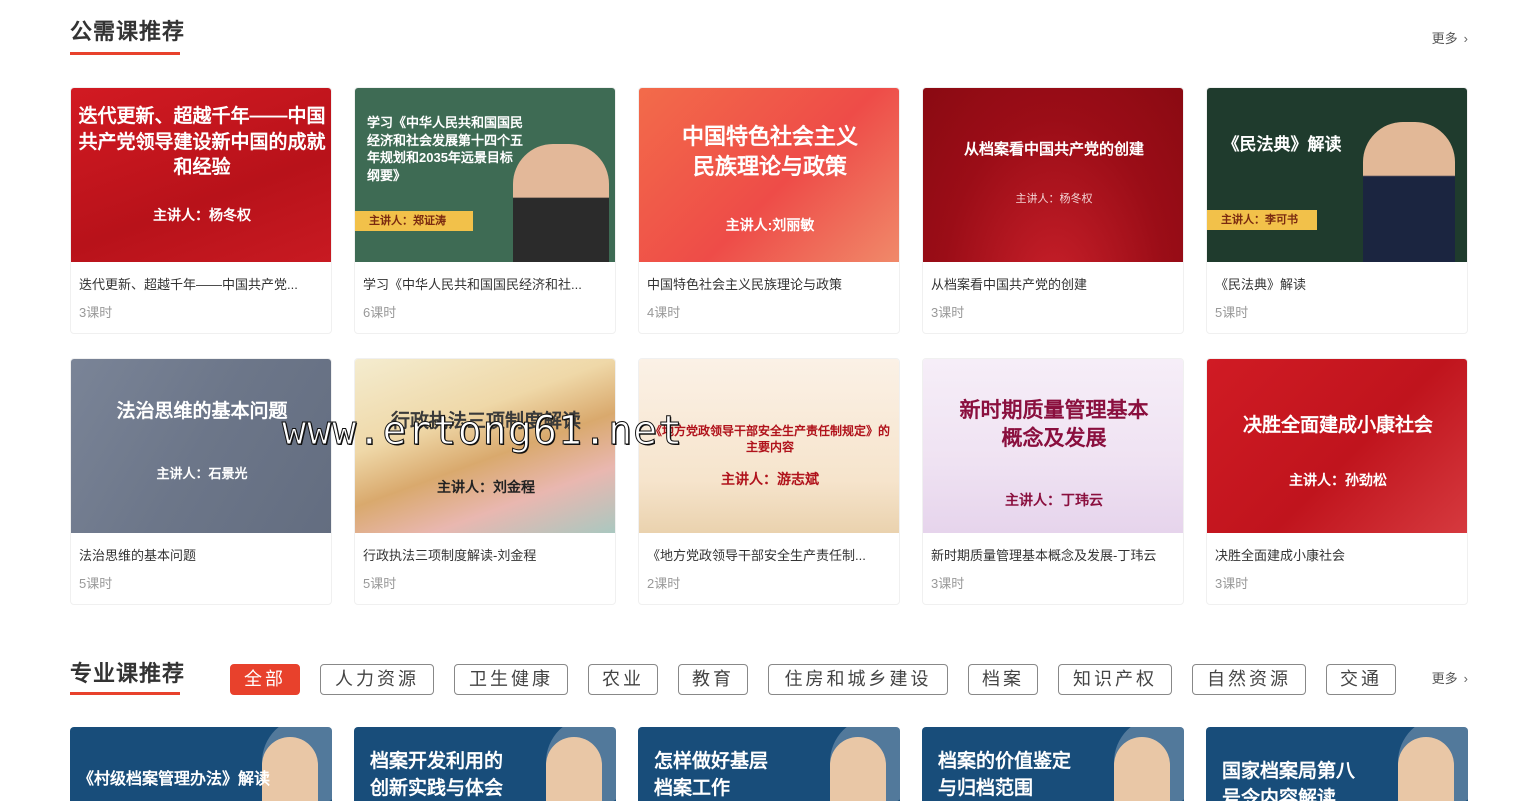  What do you see at coordinates (377, 679) in the screenshot?
I see `tab-human-resources: 人力资源` at bounding box center [377, 679].